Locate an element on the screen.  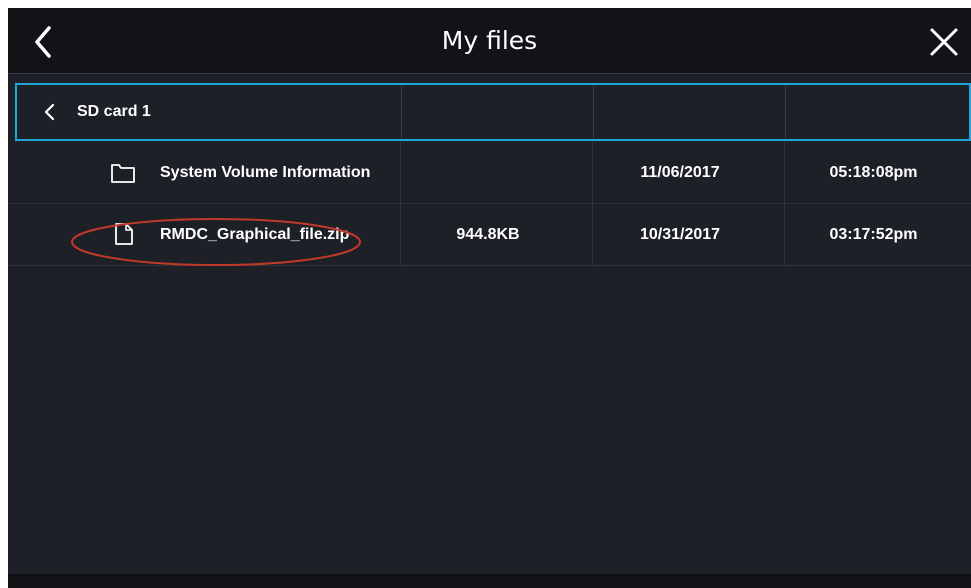
path-back-button is located at coordinates (50, 112).